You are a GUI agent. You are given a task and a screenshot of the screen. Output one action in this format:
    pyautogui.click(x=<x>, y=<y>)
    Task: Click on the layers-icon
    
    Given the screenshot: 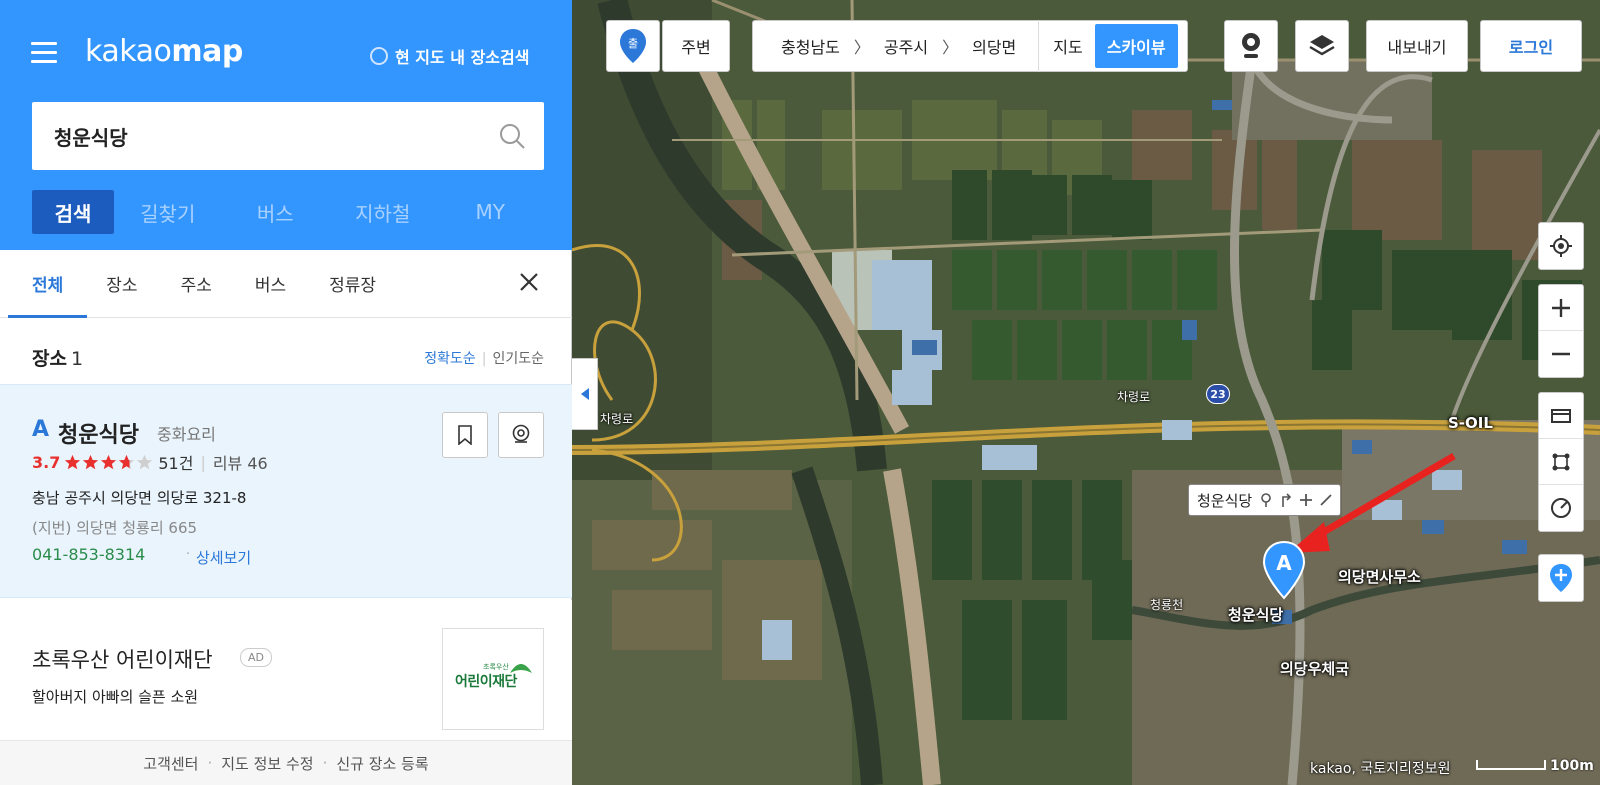 What is the action you would take?
    pyautogui.click(x=1322, y=45)
    